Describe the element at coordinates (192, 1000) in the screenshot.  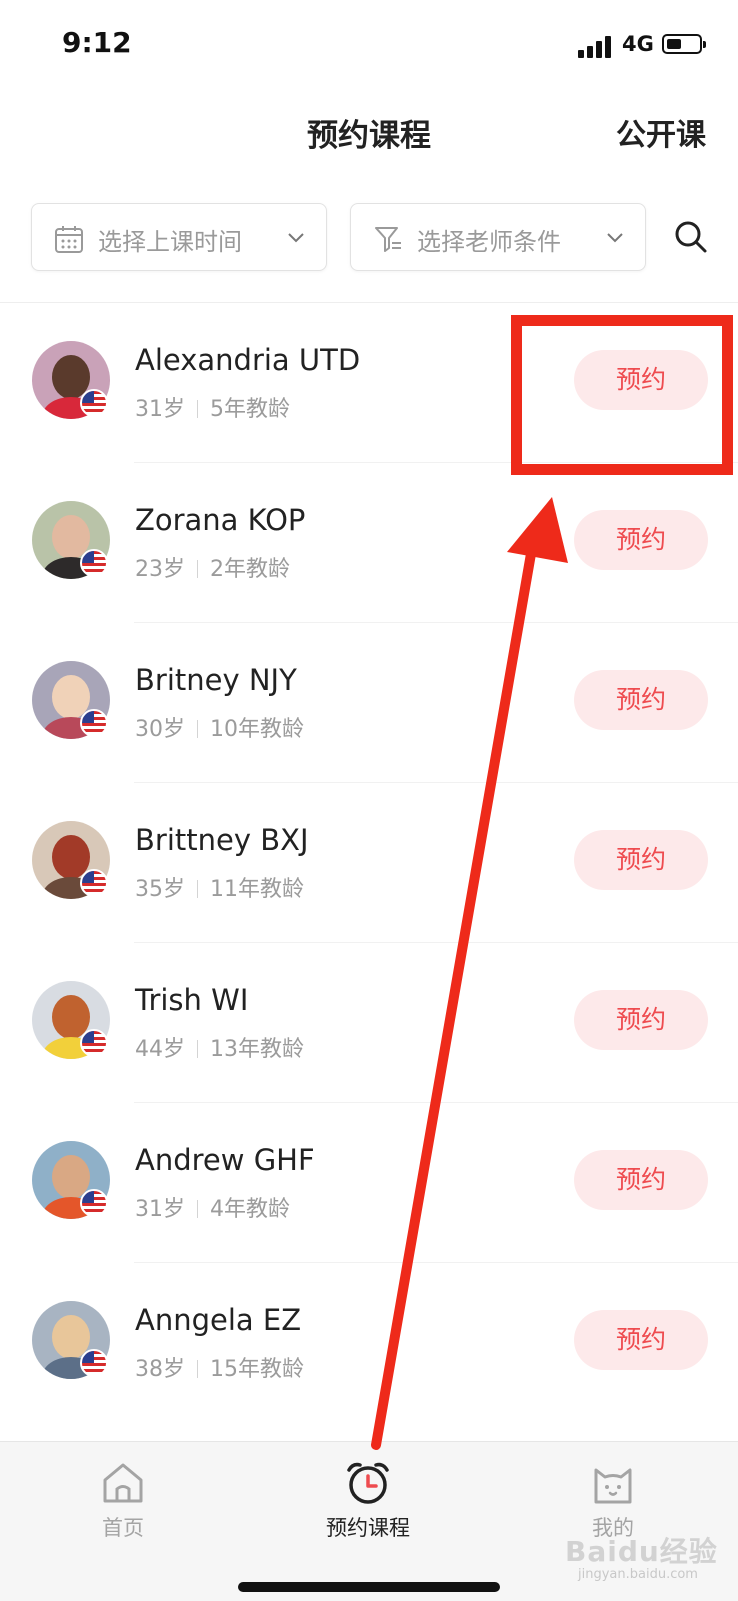
I see `teacher-name: Trish WI` at that location.